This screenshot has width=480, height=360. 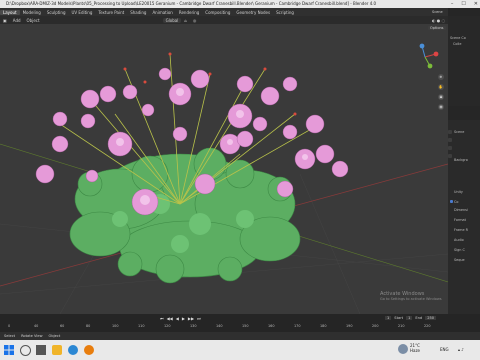 I want to click on viewport-shading-icons: ◐ ● ◌, so click(x=438, y=20).